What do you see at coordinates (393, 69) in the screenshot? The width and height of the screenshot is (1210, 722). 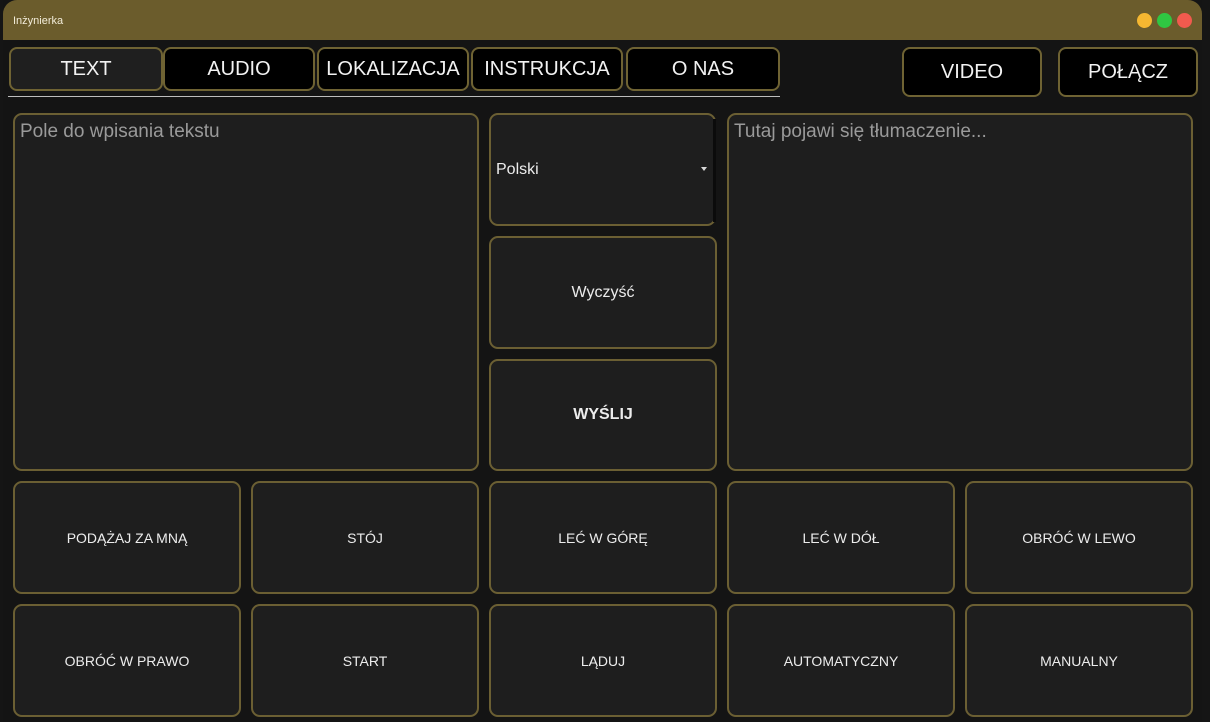 I see `tab-lokalizacja: LOKALIZACJA` at bounding box center [393, 69].